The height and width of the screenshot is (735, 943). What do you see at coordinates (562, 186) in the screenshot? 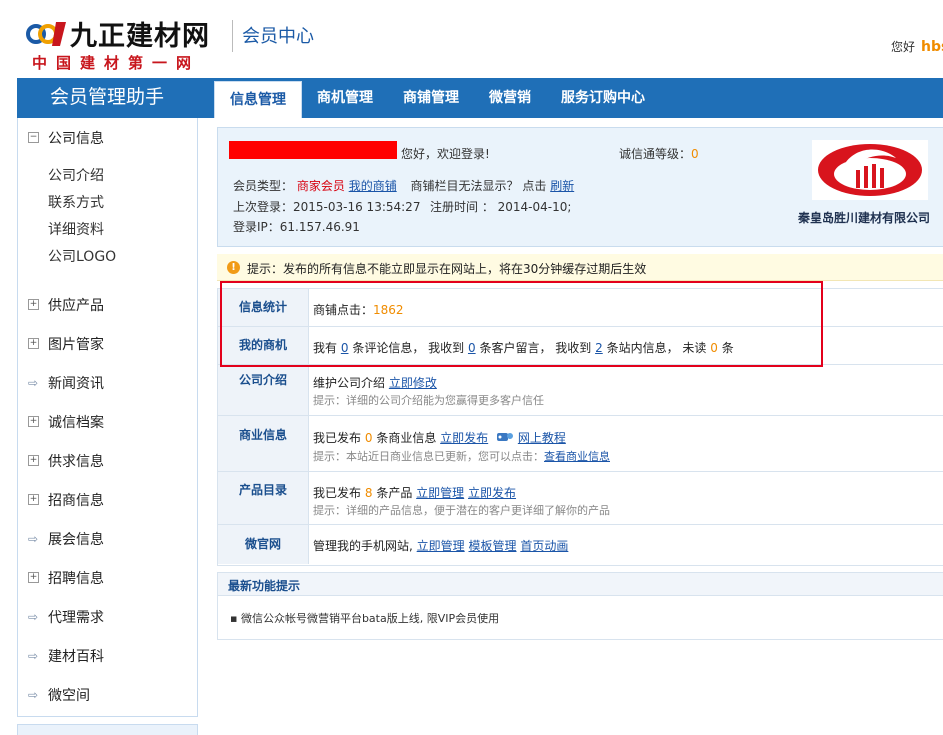
I see `refresh-link: 刷新` at bounding box center [562, 186].